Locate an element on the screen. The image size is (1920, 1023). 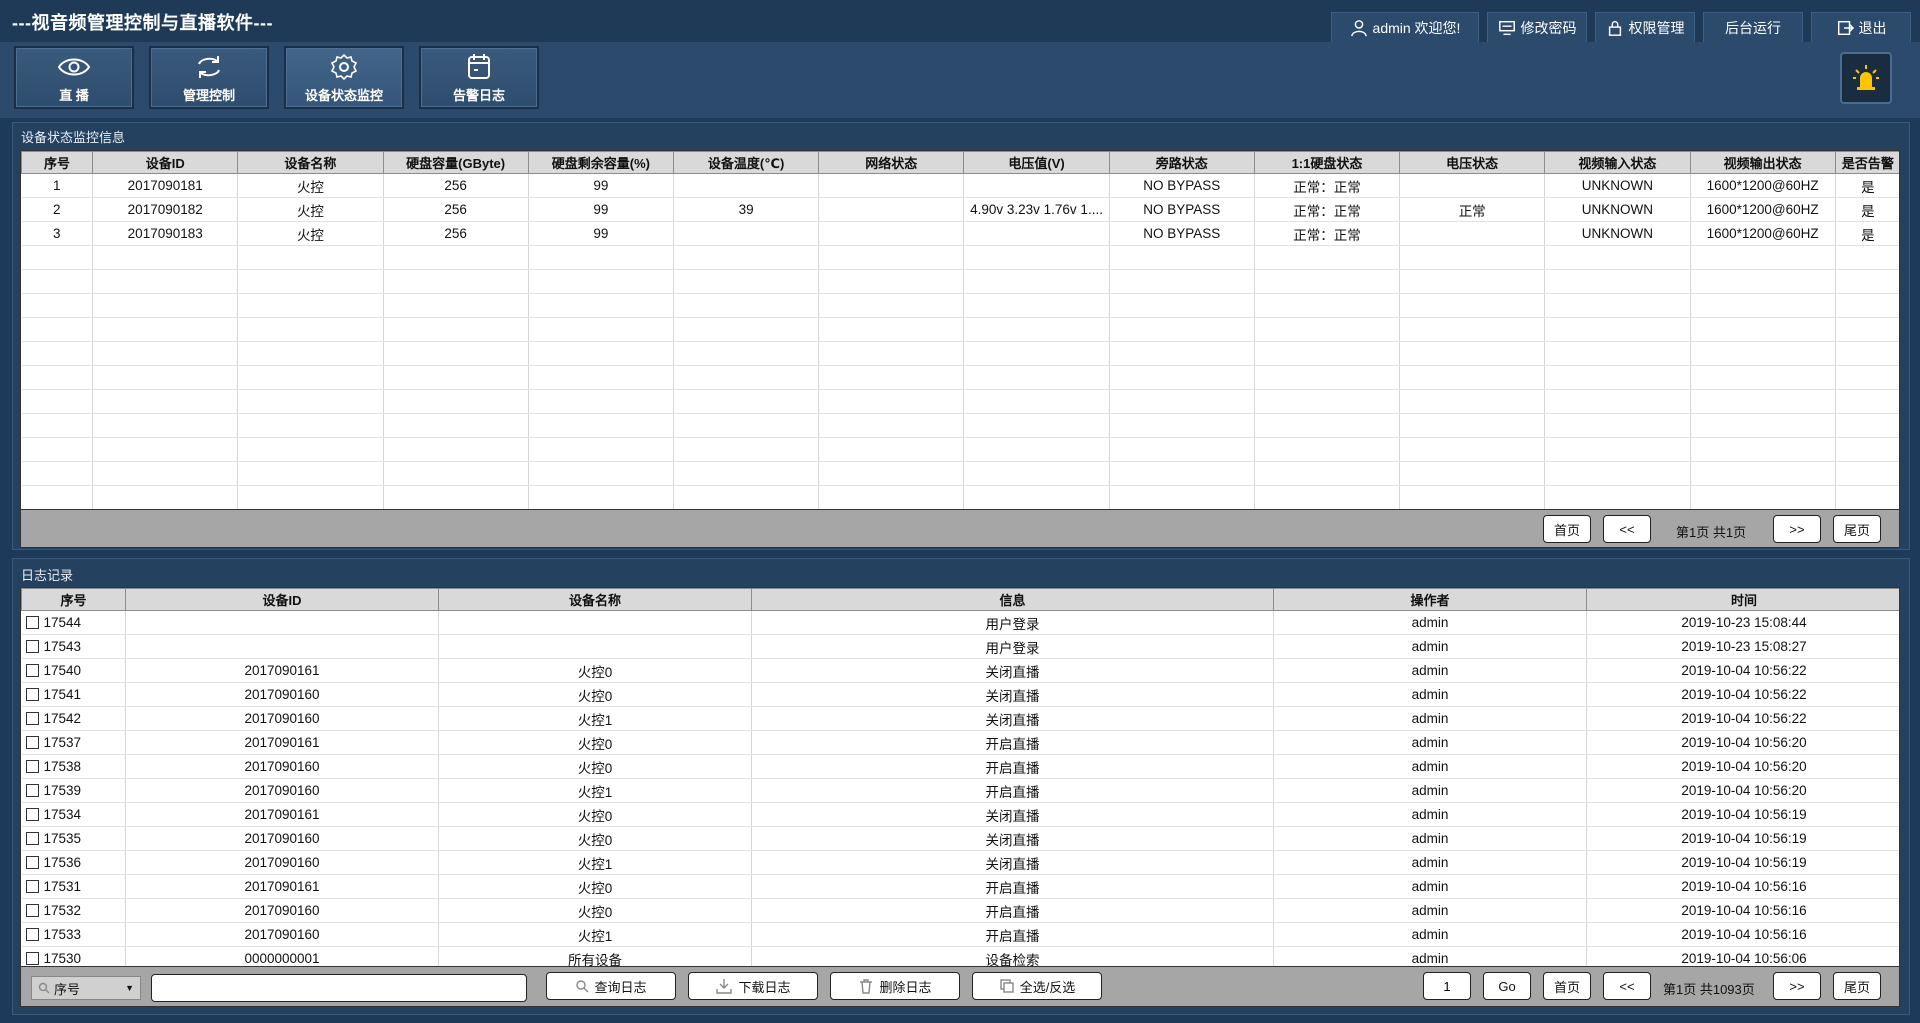
nav-alarm-log-button: 告警日志 is located at coordinates (479, 77).